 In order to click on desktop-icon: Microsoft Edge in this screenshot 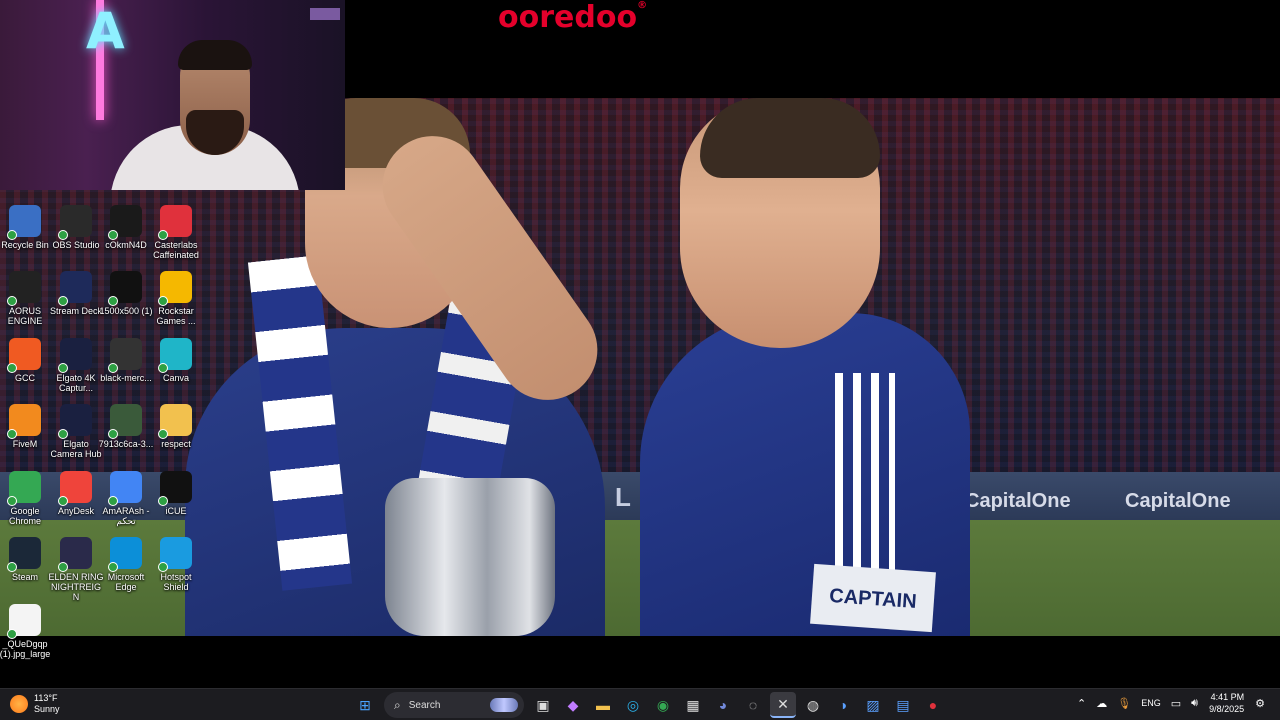, I will do `click(126, 564)`.